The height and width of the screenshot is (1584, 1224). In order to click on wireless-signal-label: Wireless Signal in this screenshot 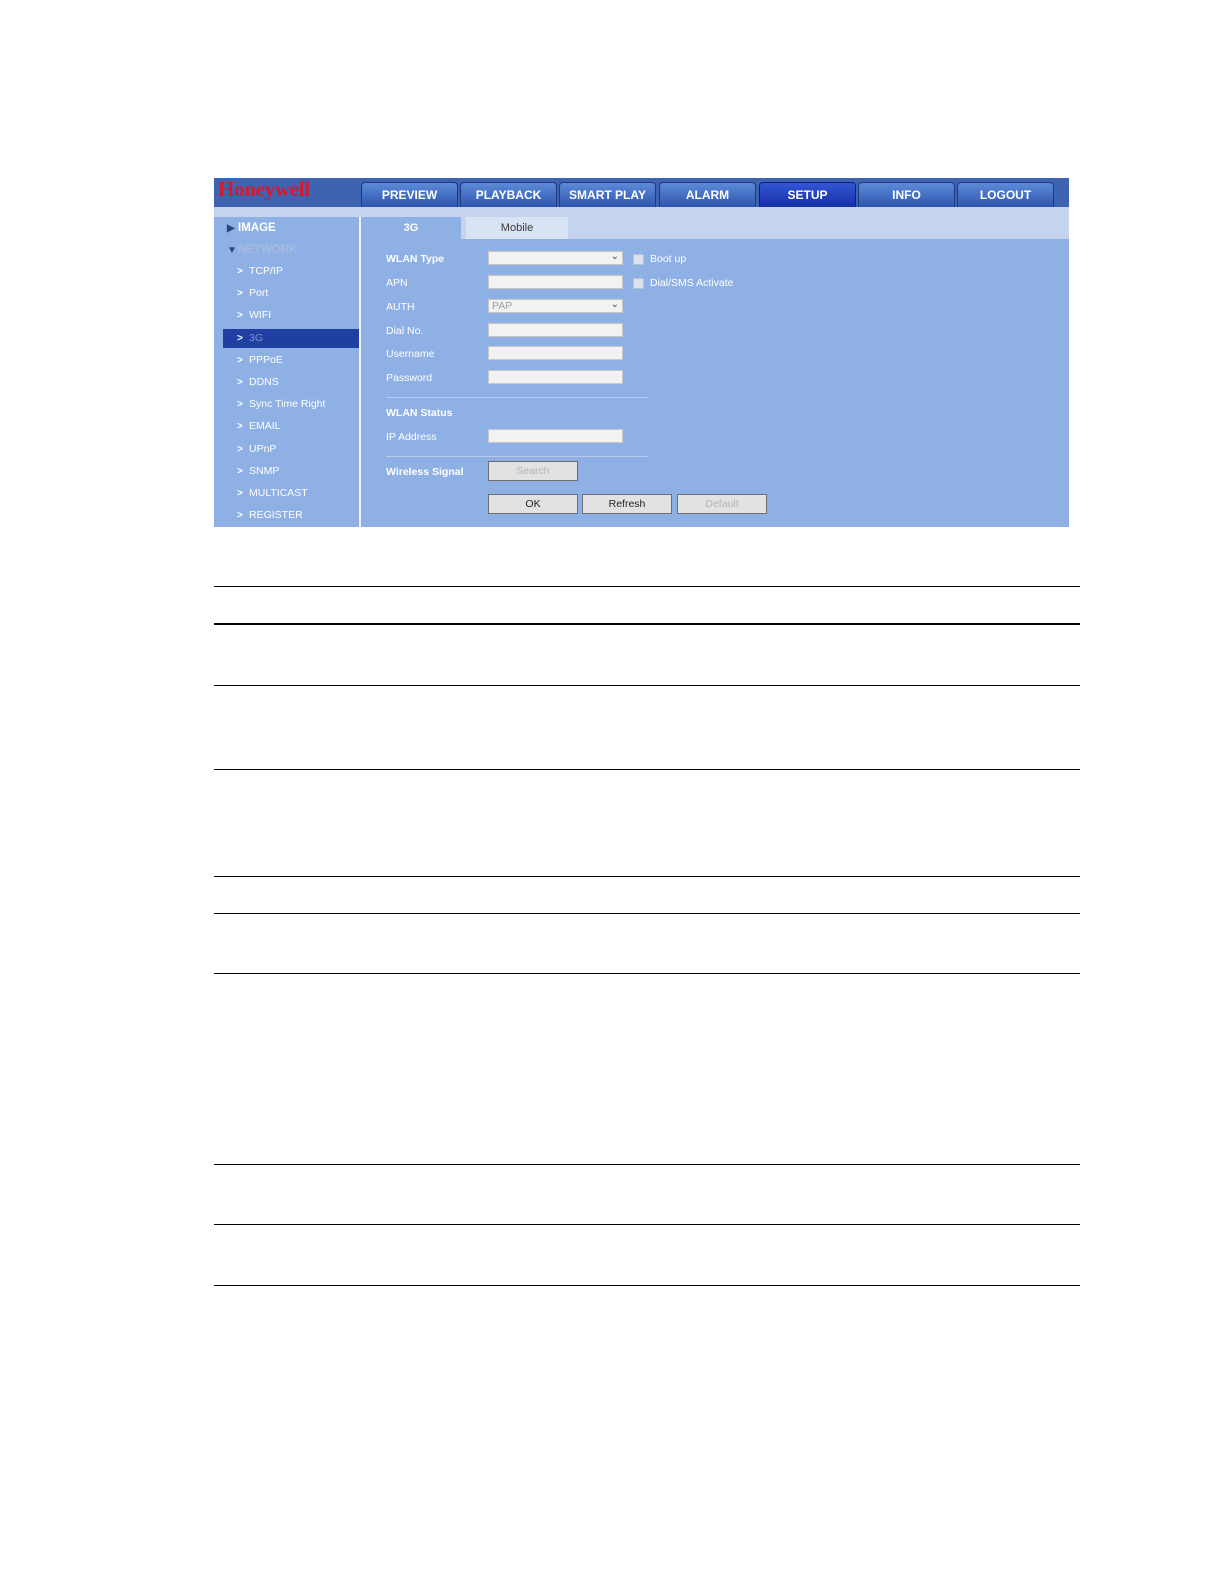, I will do `click(425, 472)`.